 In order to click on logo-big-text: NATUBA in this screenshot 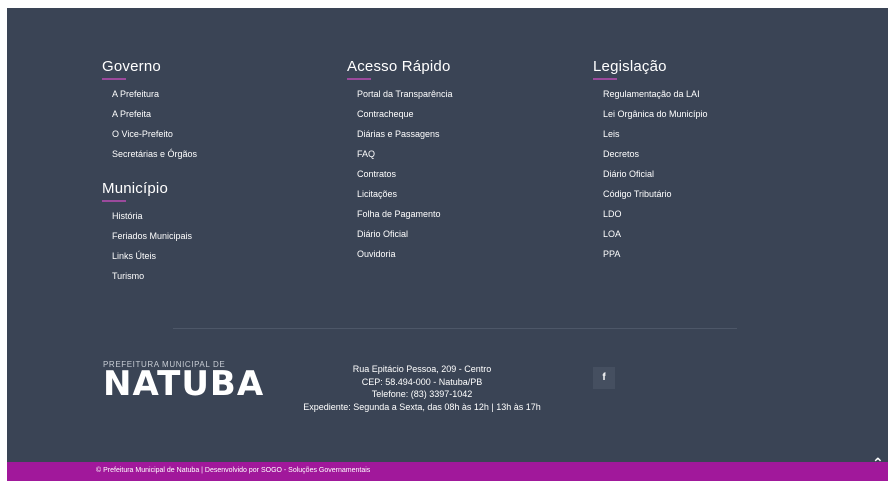, I will do `click(184, 384)`.